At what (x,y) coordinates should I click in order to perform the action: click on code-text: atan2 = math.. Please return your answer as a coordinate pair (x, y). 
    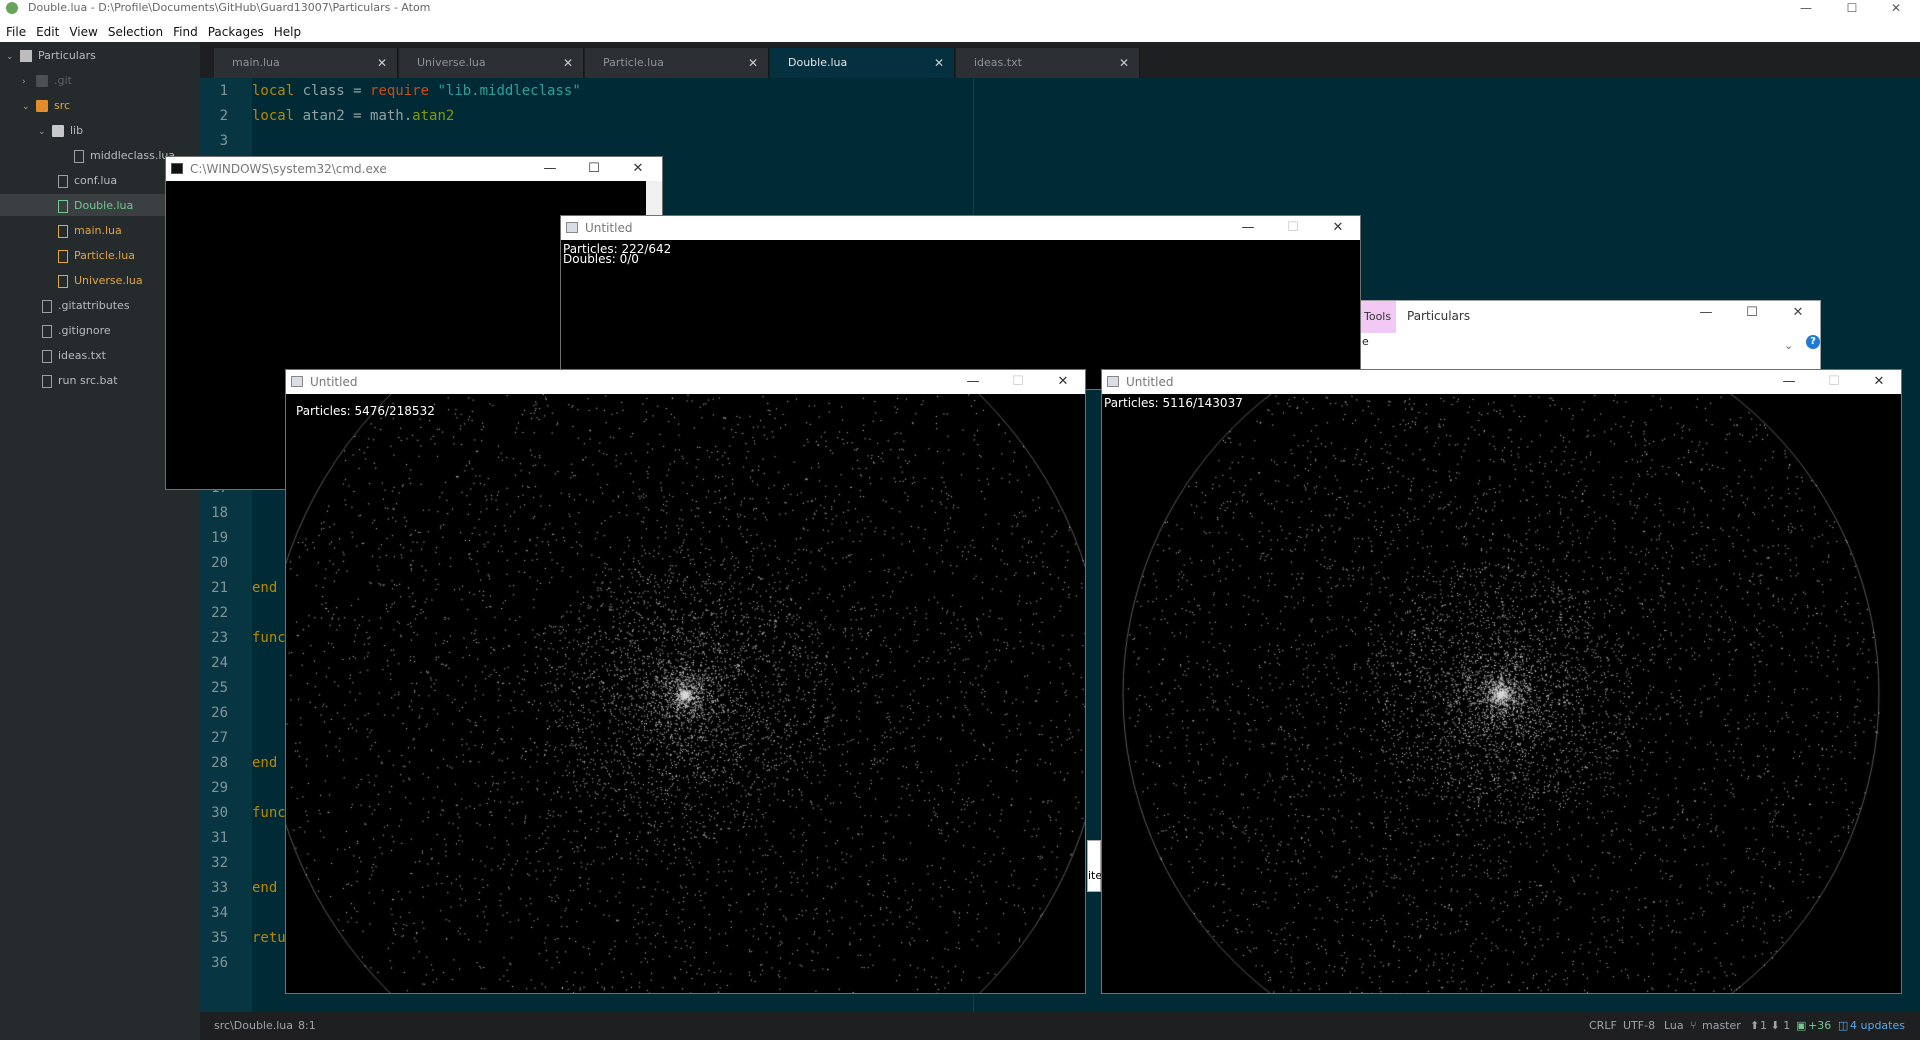
    Looking at the image, I should click on (353, 116).